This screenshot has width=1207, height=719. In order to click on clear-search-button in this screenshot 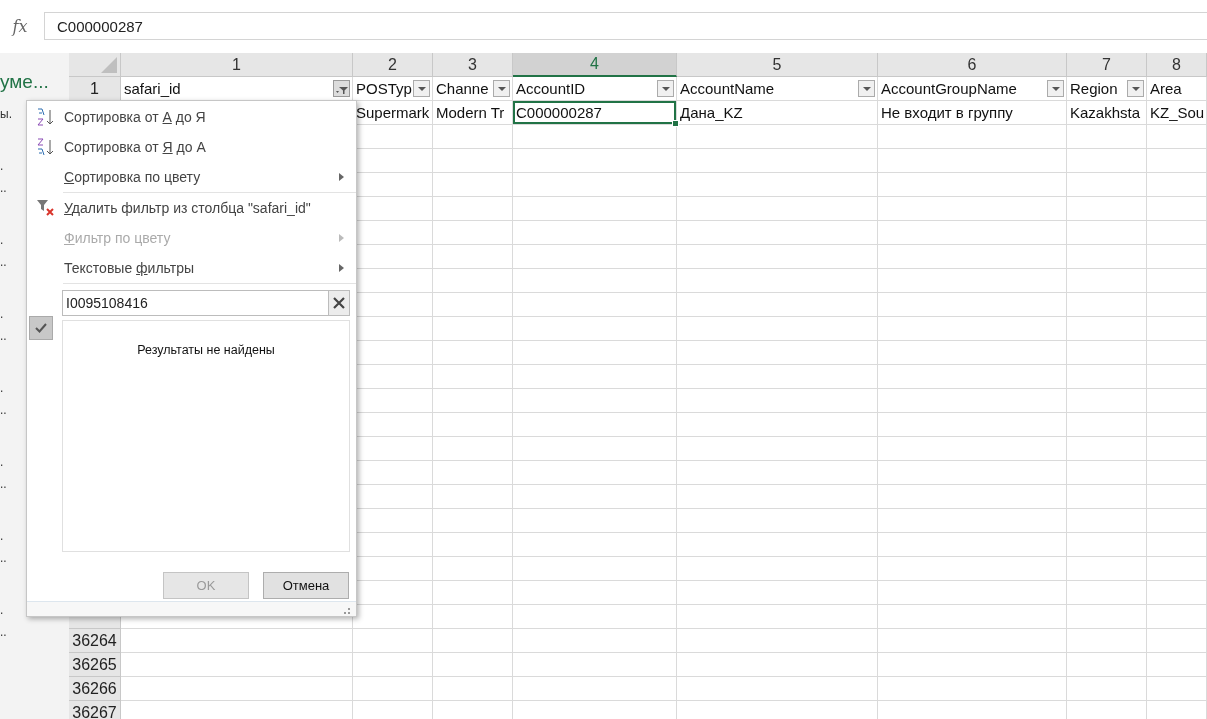, I will do `click(338, 303)`.